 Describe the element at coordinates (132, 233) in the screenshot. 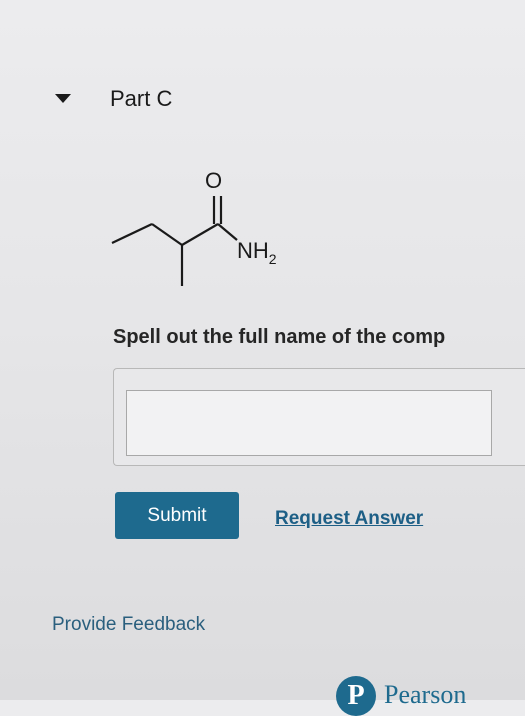

I see `bond-ethyl` at that location.